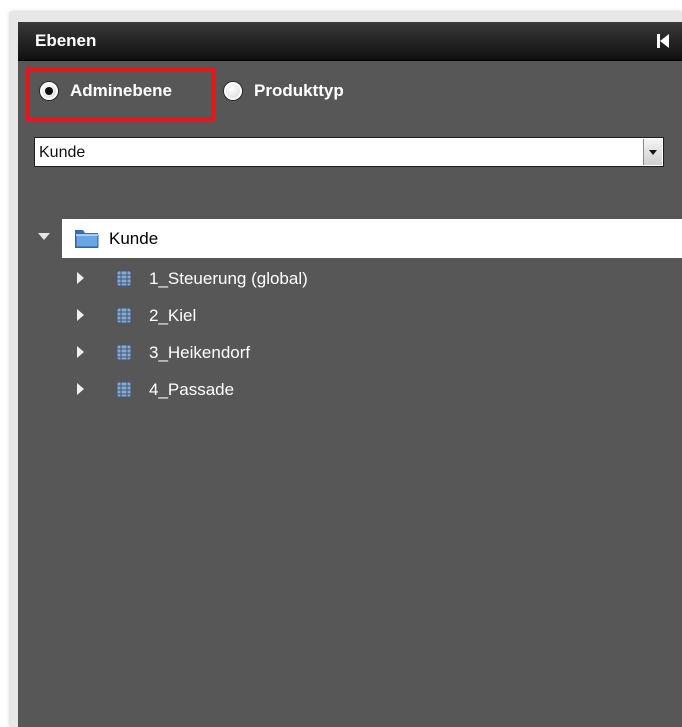  What do you see at coordinates (49, 91) in the screenshot?
I see `radio-adminebene-button` at bounding box center [49, 91].